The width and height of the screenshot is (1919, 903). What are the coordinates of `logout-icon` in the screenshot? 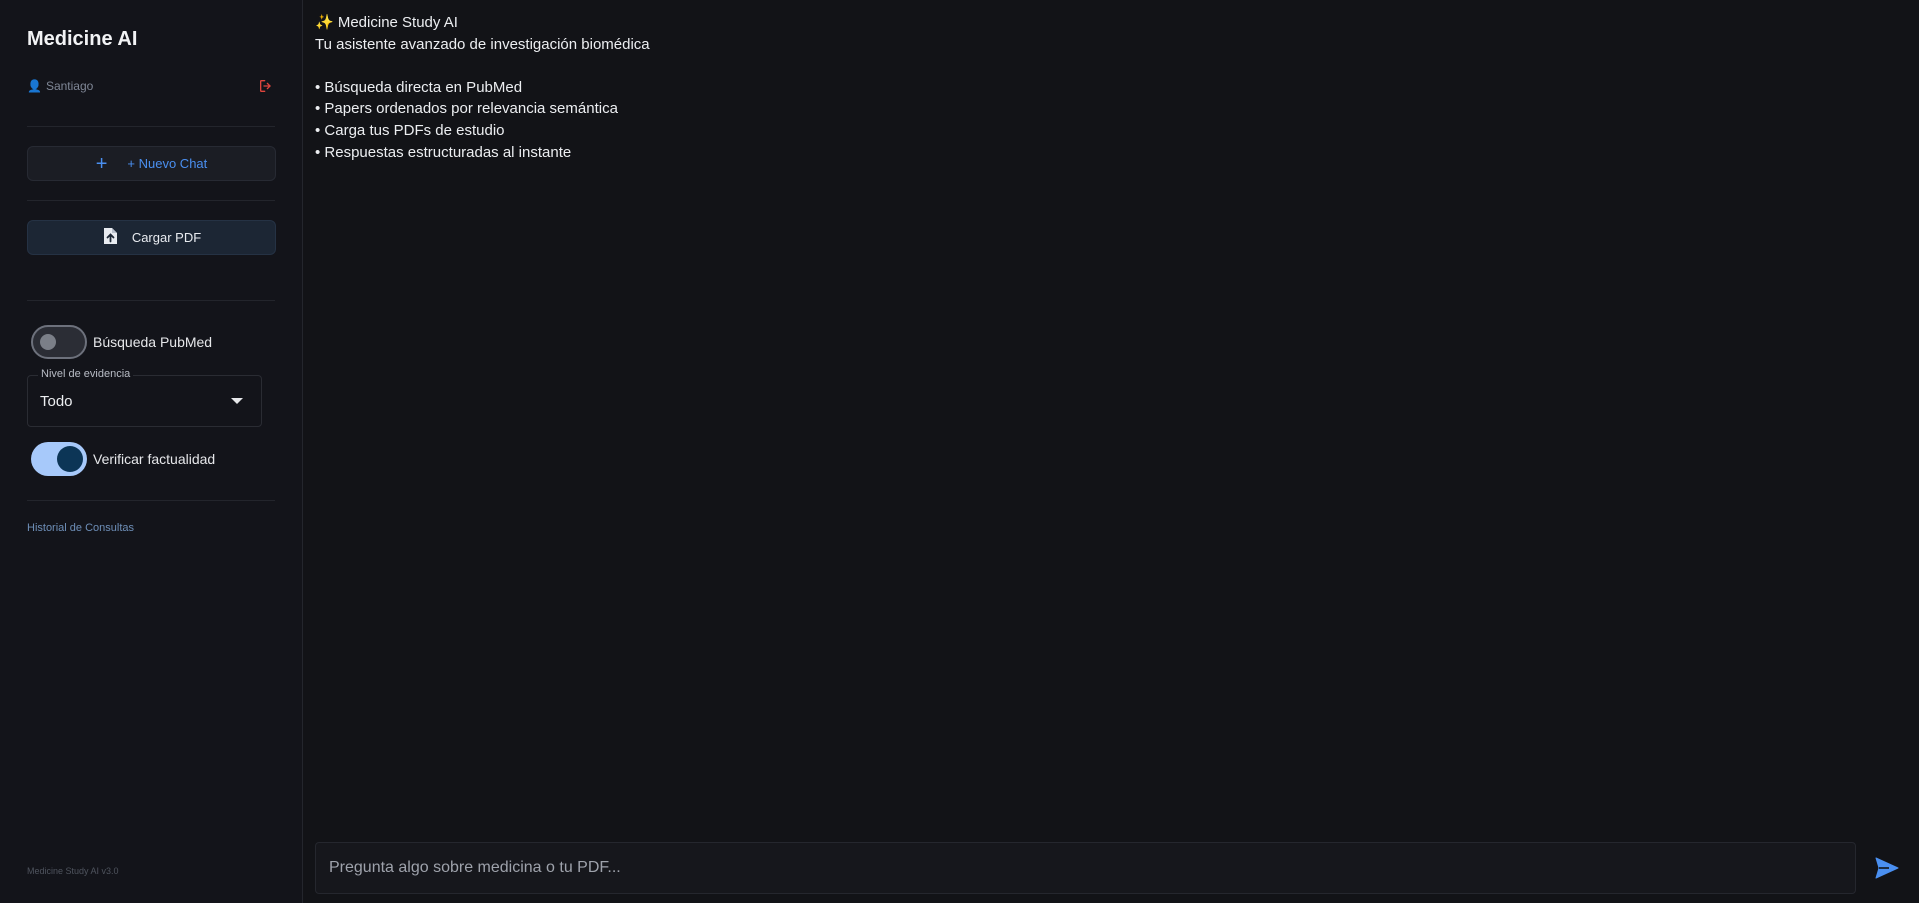 It's located at (266, 86).